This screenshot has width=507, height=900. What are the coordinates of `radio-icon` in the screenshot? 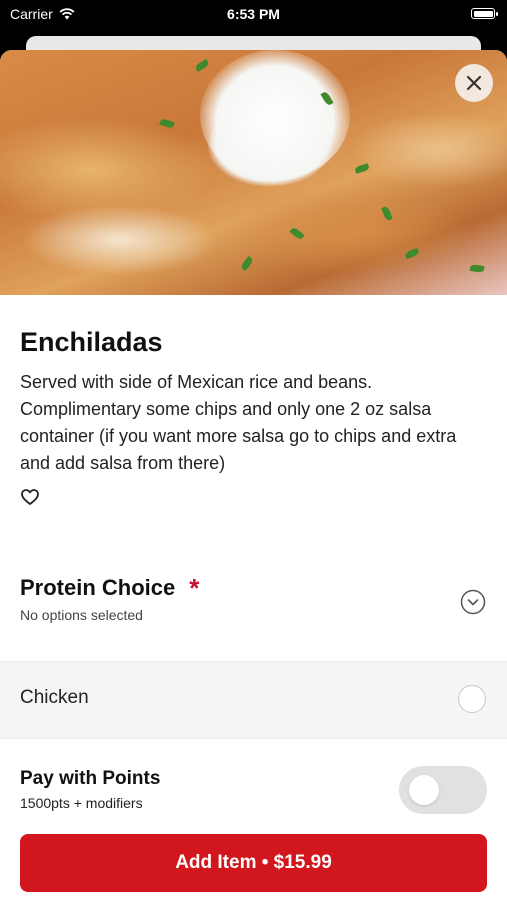 It's located at (472, 699).